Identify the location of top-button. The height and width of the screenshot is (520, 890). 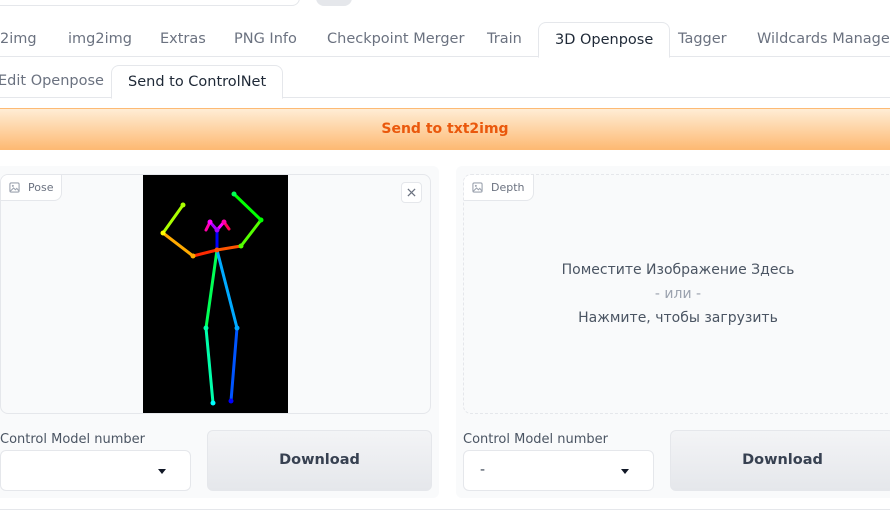
(334, 3).